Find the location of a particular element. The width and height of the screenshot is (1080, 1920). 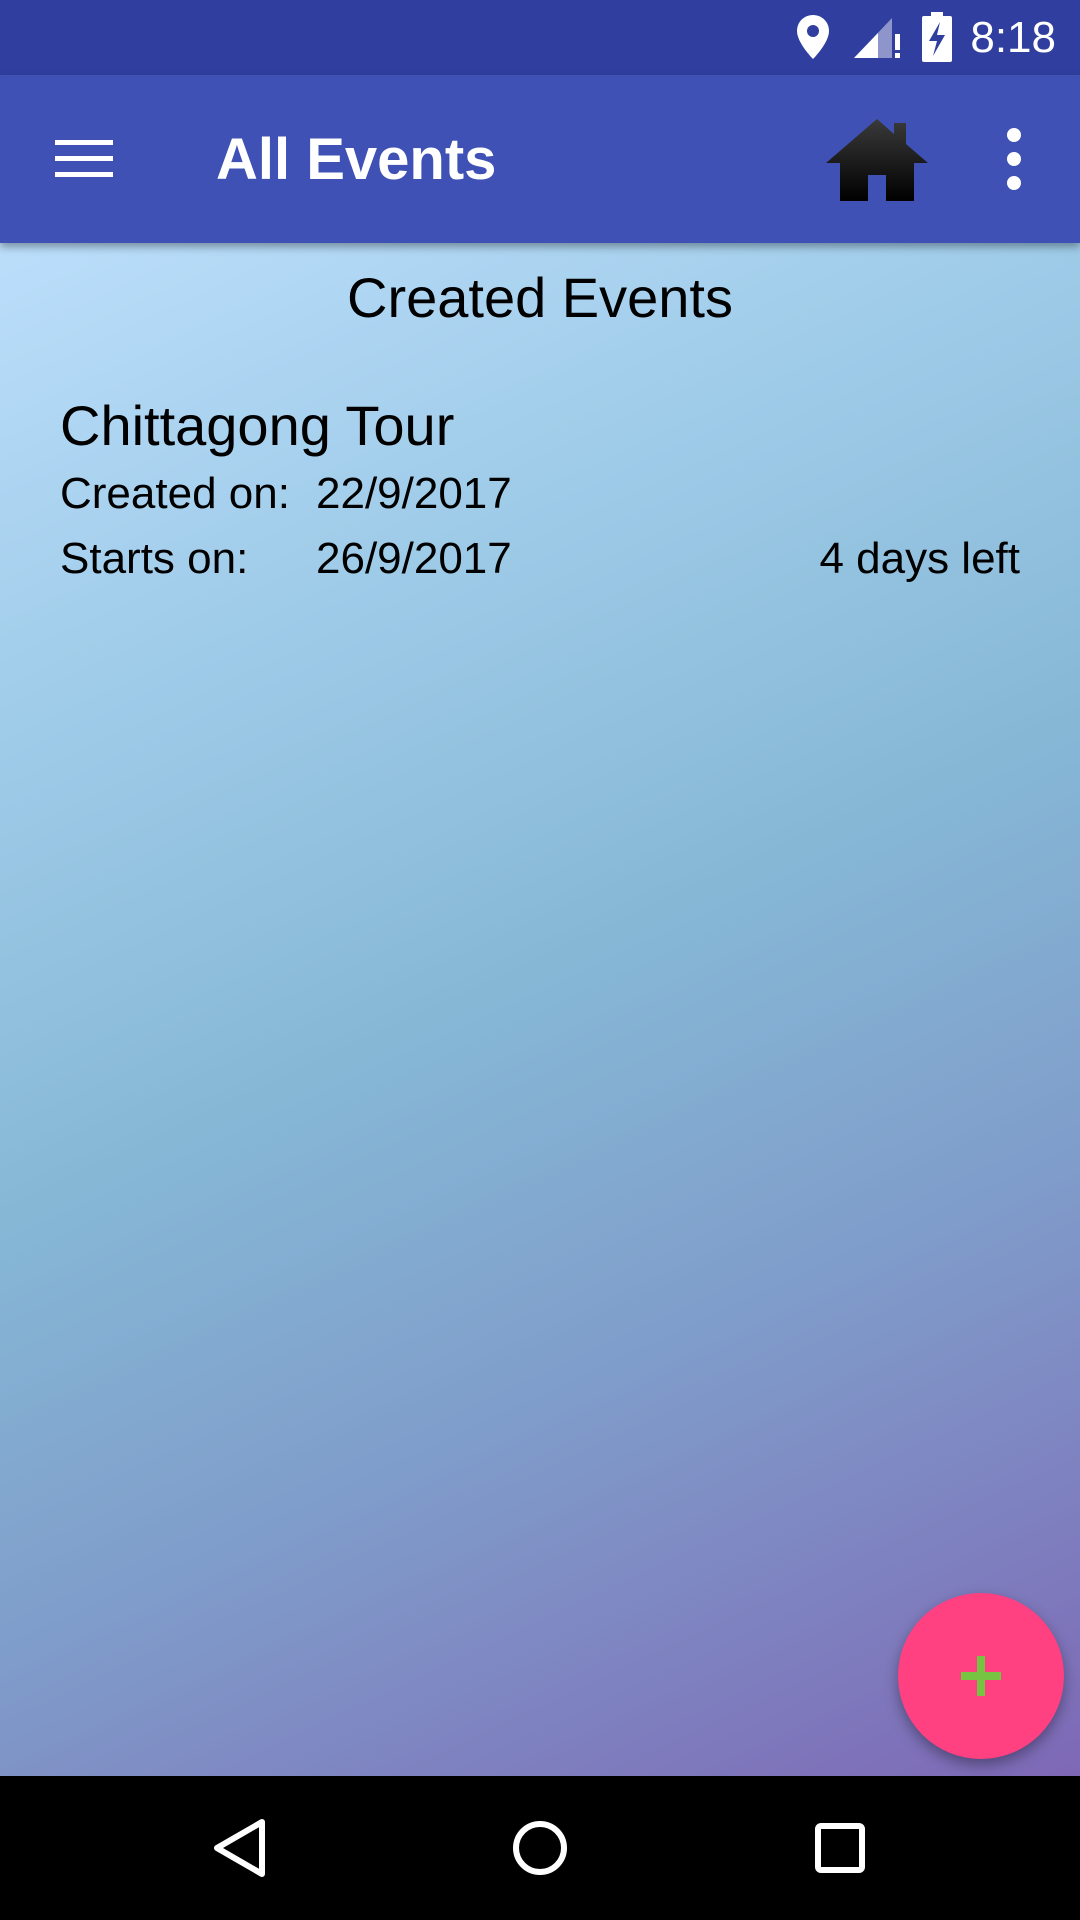

back-icon is located at coordinates (239, 1848).